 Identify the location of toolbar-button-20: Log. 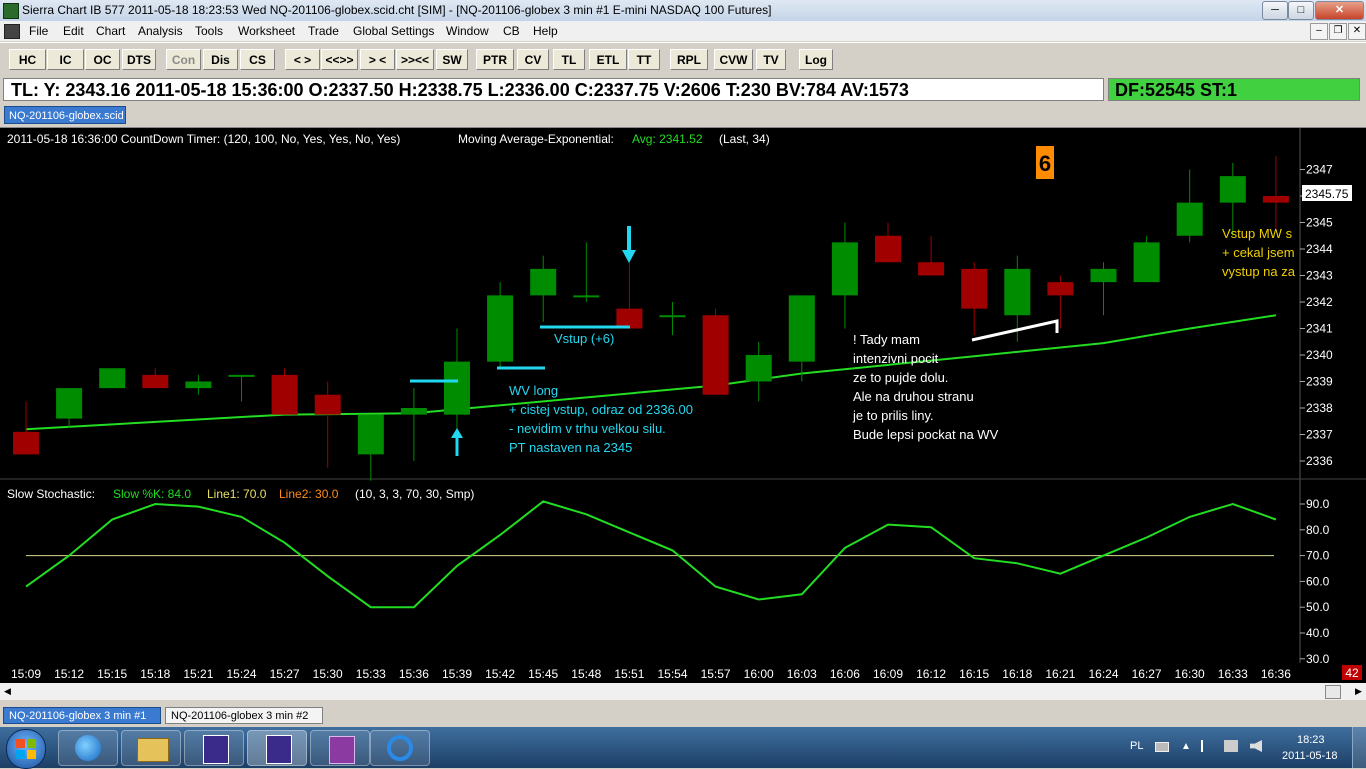
(816, 59).